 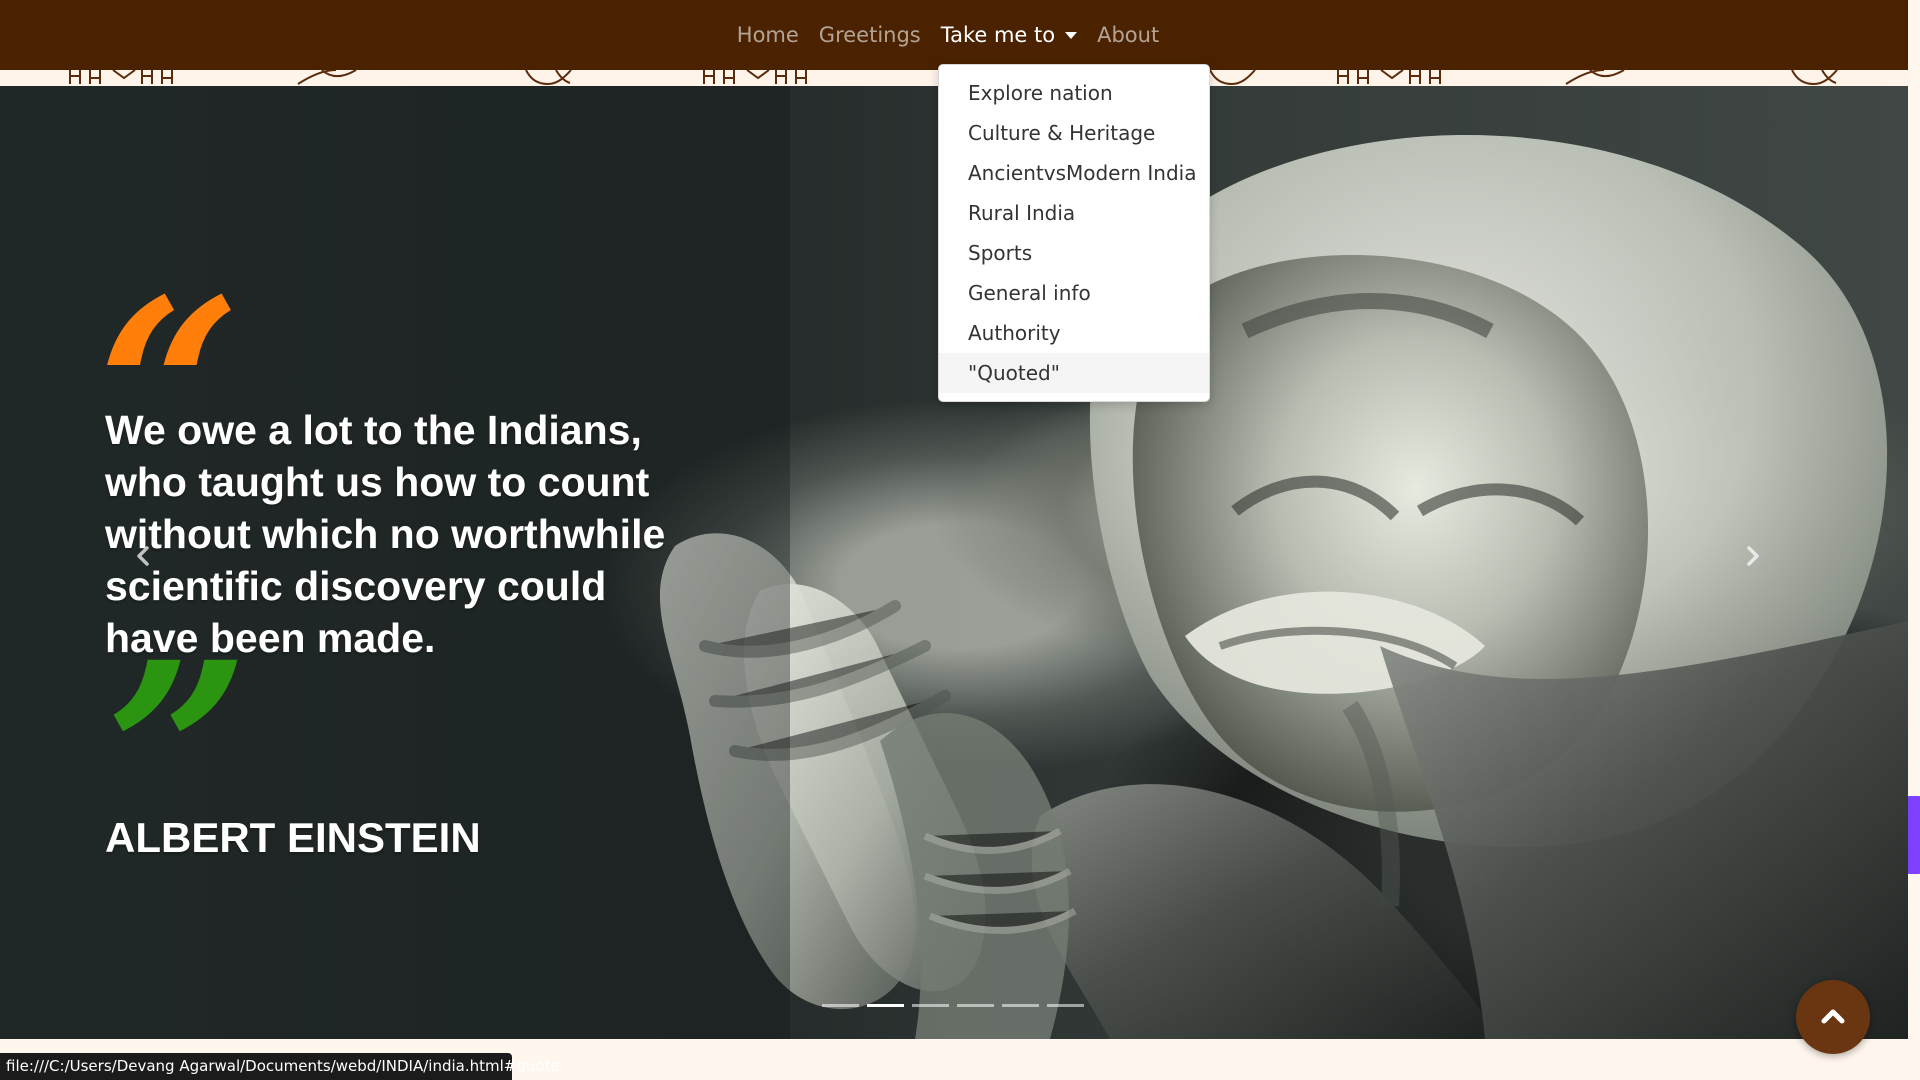 I want to click on dropdown-item-sports: Sports, so click(x=1074, y=253).